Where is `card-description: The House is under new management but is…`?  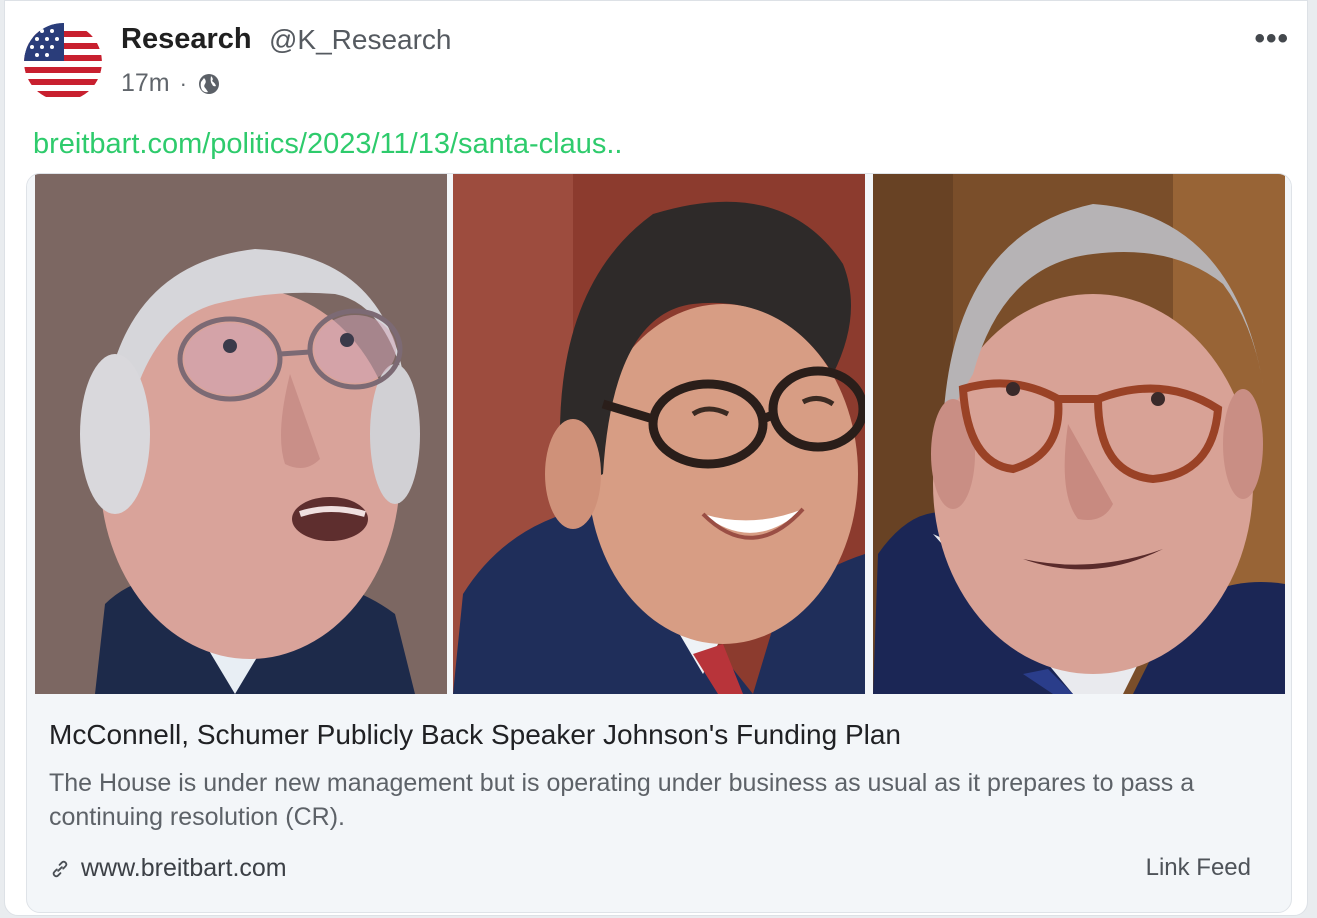 card-description: The House is under new management but is… is located at coordinates (622, 800).